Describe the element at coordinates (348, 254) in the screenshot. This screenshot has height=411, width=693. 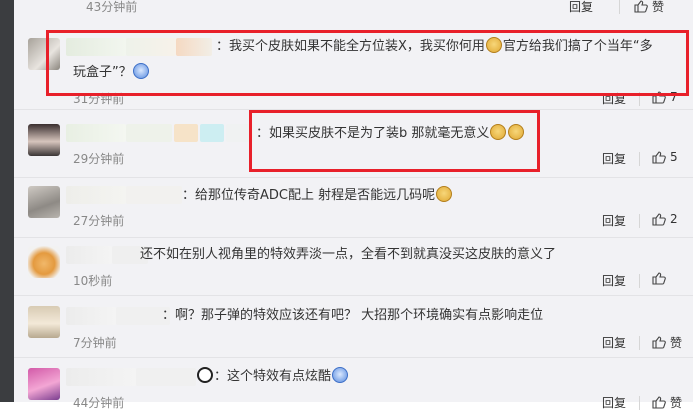
I see `comment-text: 还不如在别人视角里的特效弄淡一点，全看不到就真没买这皮肤的意义了` at that location.